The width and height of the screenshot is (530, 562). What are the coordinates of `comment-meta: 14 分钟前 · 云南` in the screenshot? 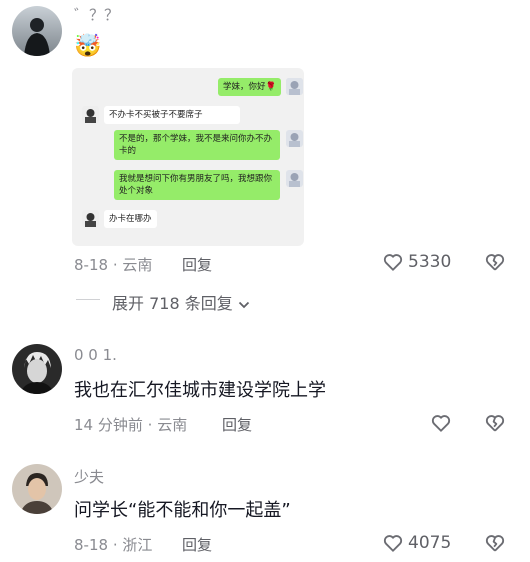 It's located at (130, 424).